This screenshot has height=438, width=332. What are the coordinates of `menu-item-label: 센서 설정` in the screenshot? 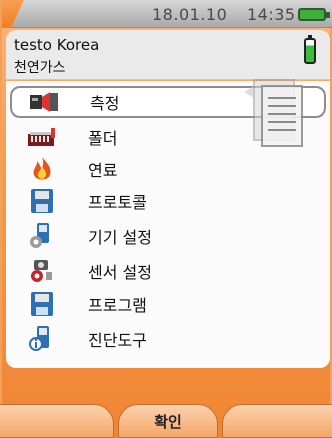 It's located at (120, 272).